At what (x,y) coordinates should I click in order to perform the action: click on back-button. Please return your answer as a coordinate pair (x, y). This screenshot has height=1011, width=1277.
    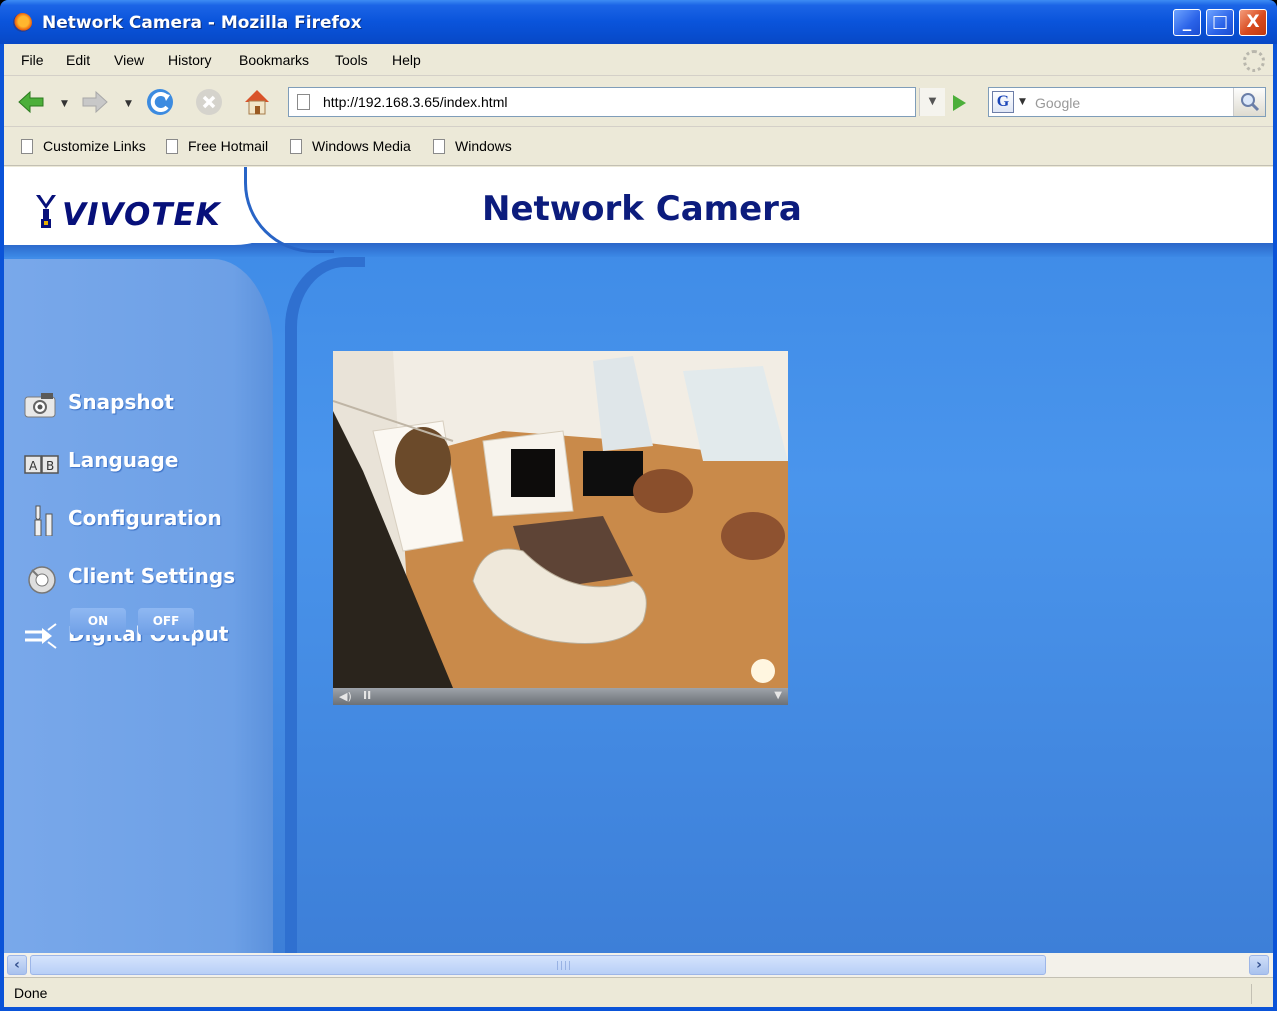
    Looking at the image, I should click on (31, 102).